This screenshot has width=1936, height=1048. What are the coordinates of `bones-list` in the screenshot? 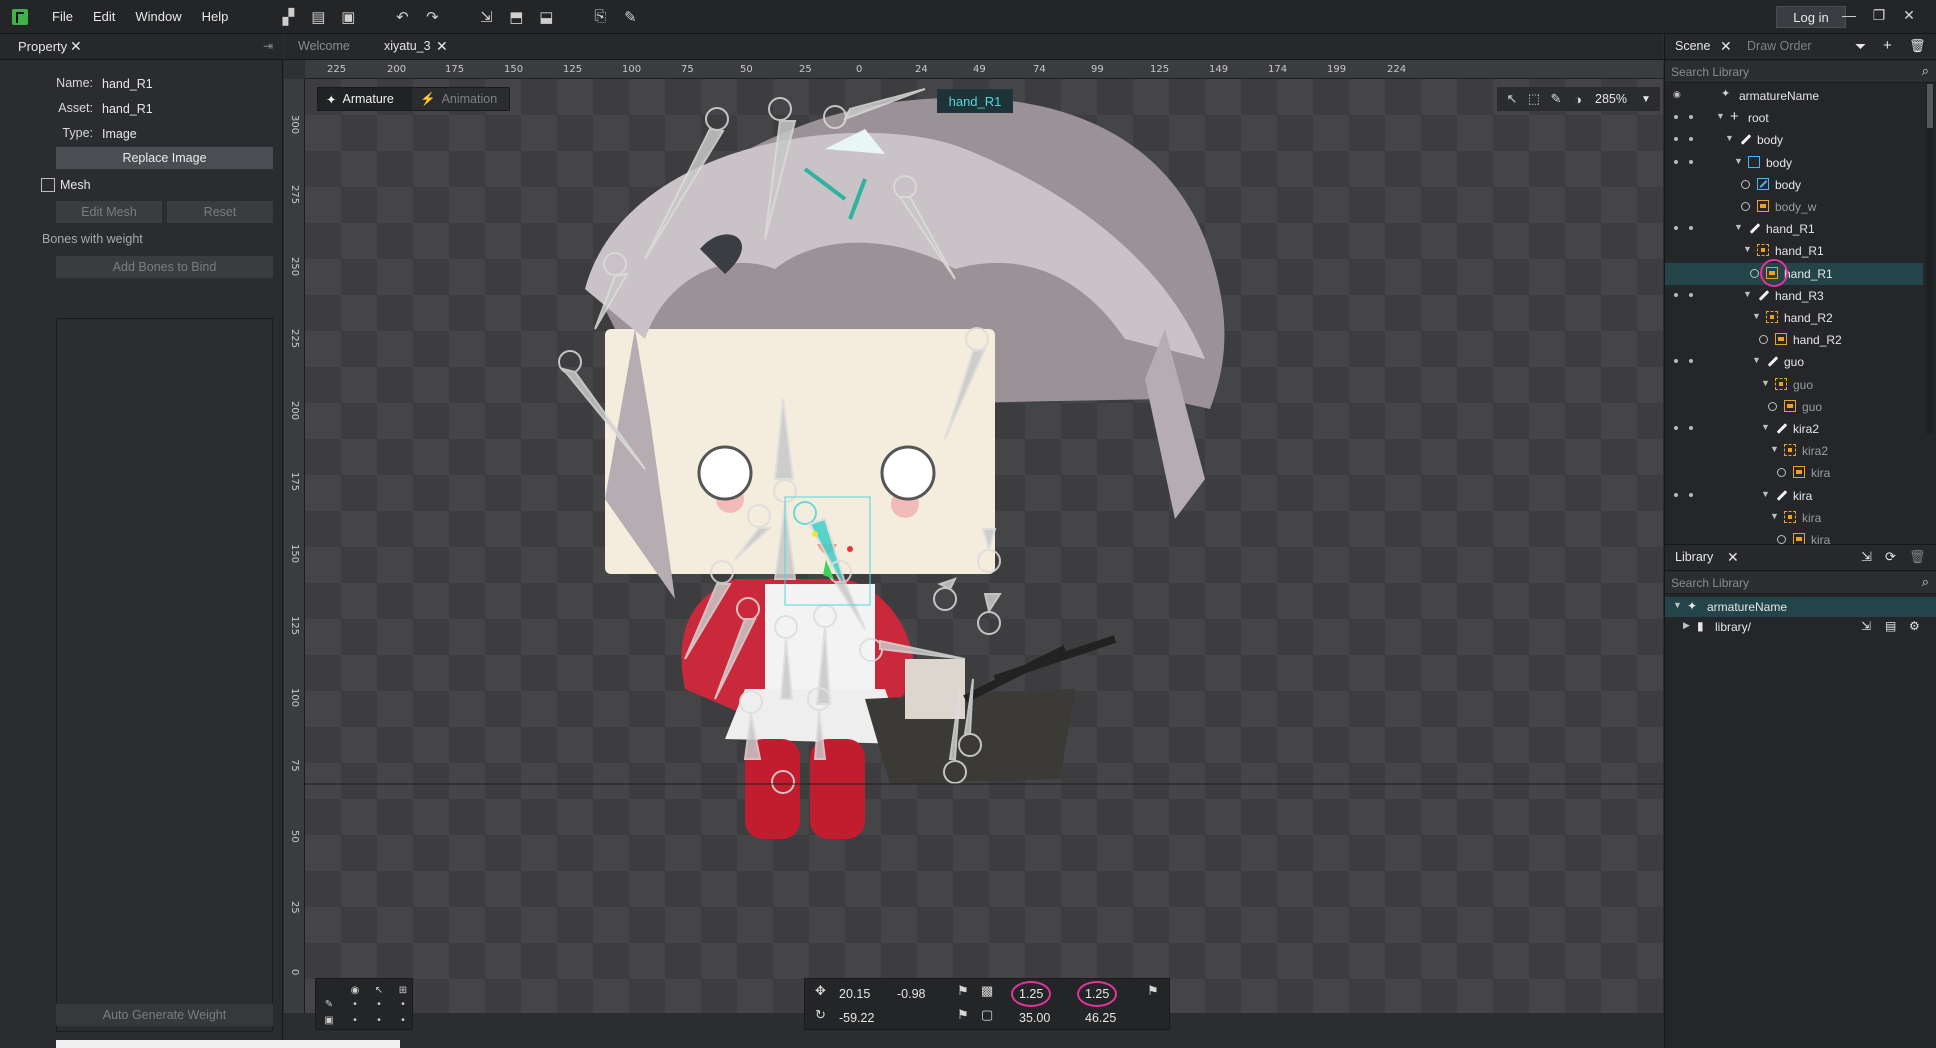 It's located at (164, 675).